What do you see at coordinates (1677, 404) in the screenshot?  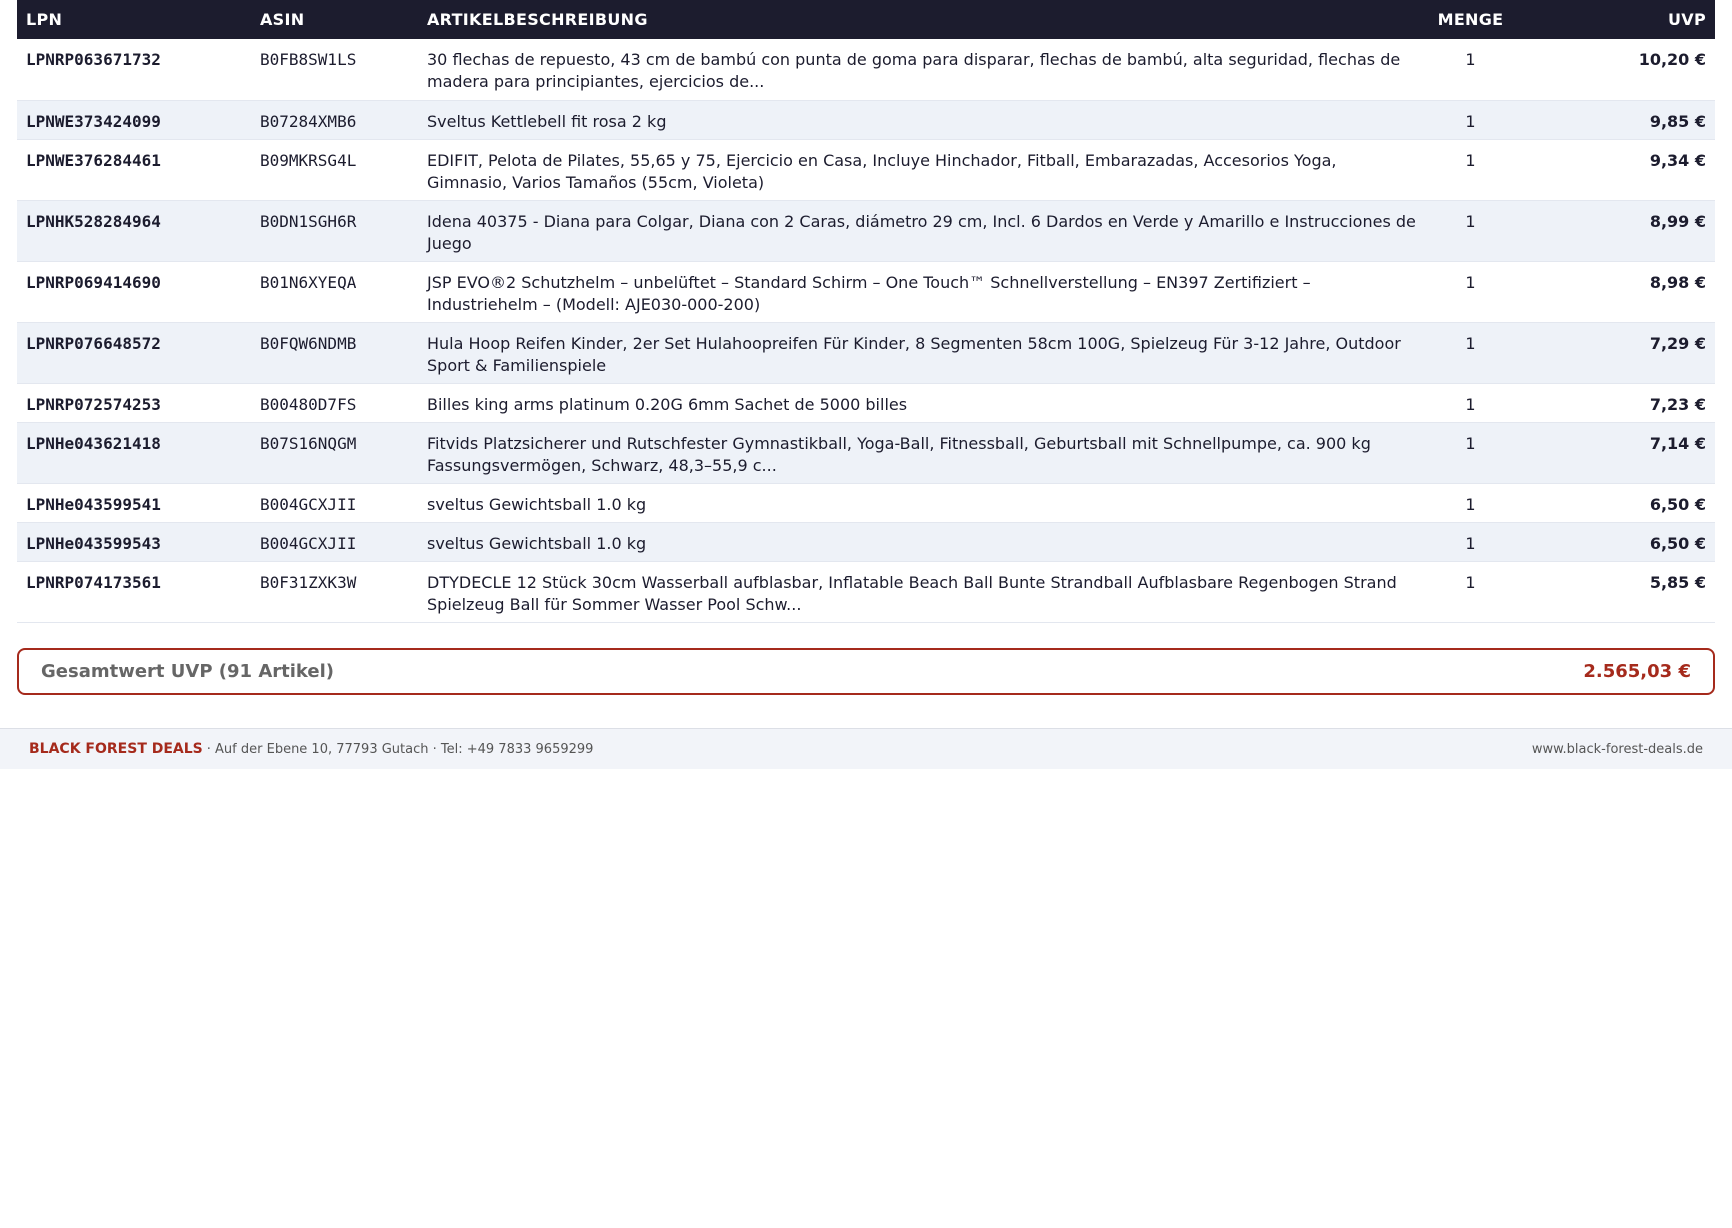 I see `uvp-cell: 7,23 €` at bounding box center [1677, 404].